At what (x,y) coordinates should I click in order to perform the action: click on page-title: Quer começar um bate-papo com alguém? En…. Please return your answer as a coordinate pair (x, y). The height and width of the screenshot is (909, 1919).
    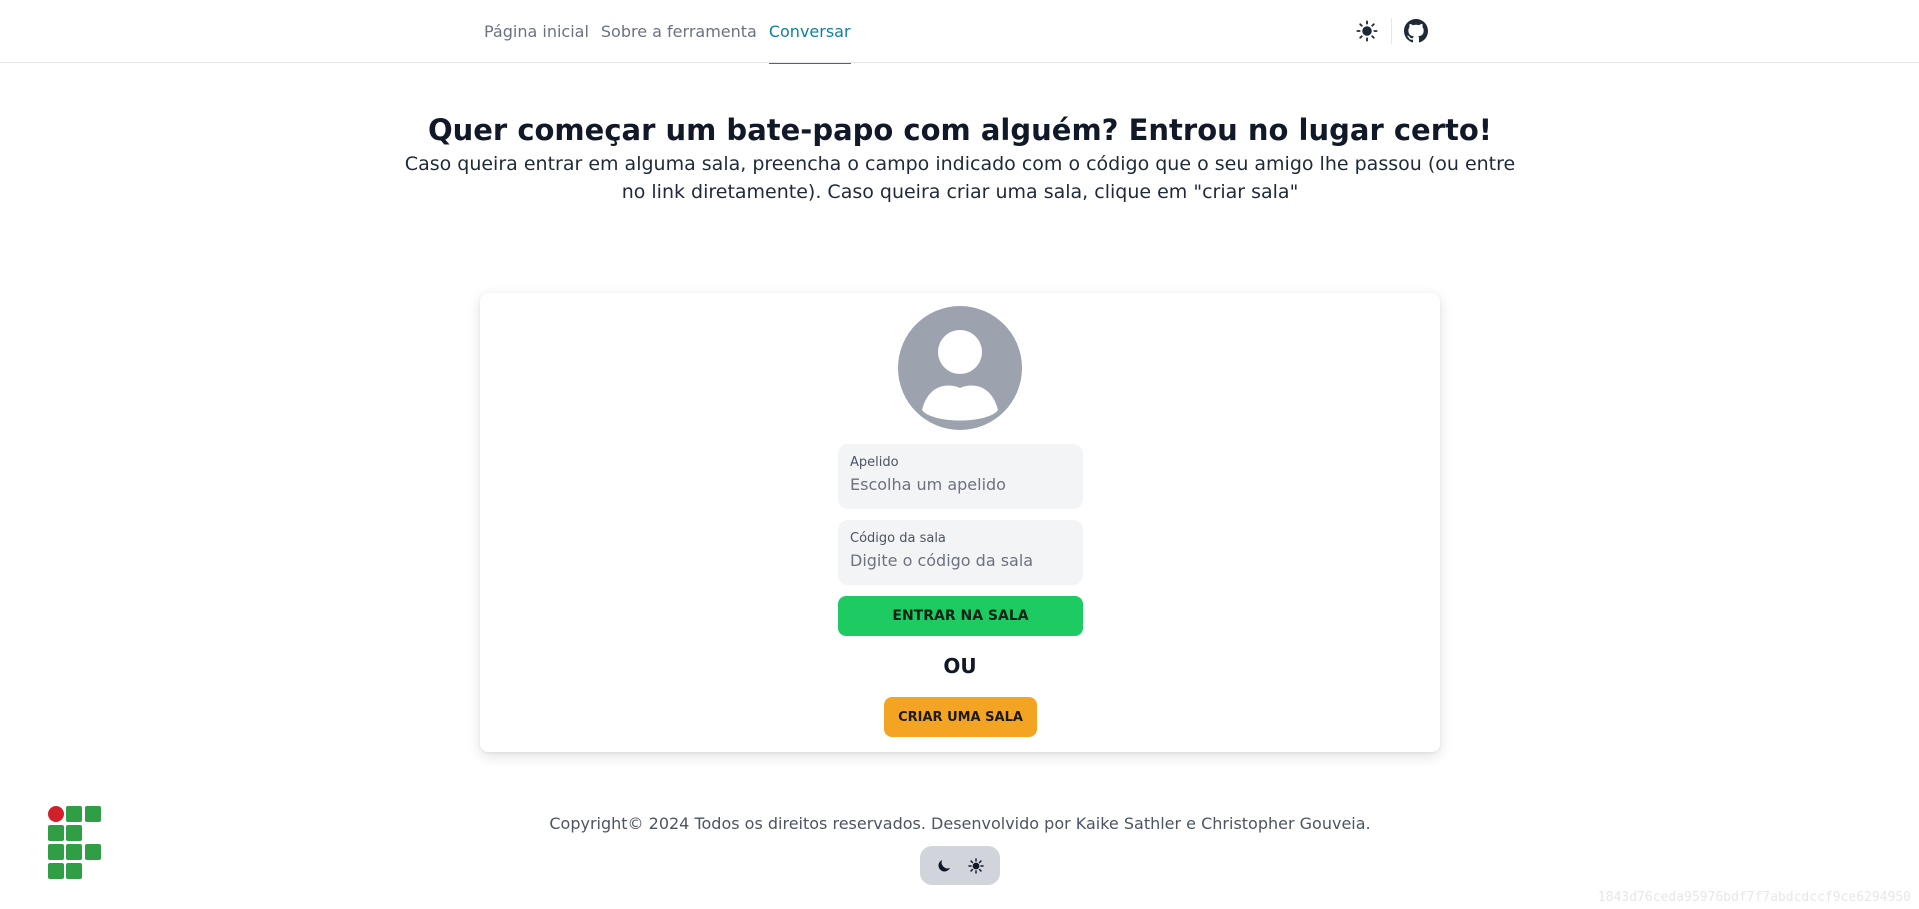
    Looking at the image, I should click on (960, 130).